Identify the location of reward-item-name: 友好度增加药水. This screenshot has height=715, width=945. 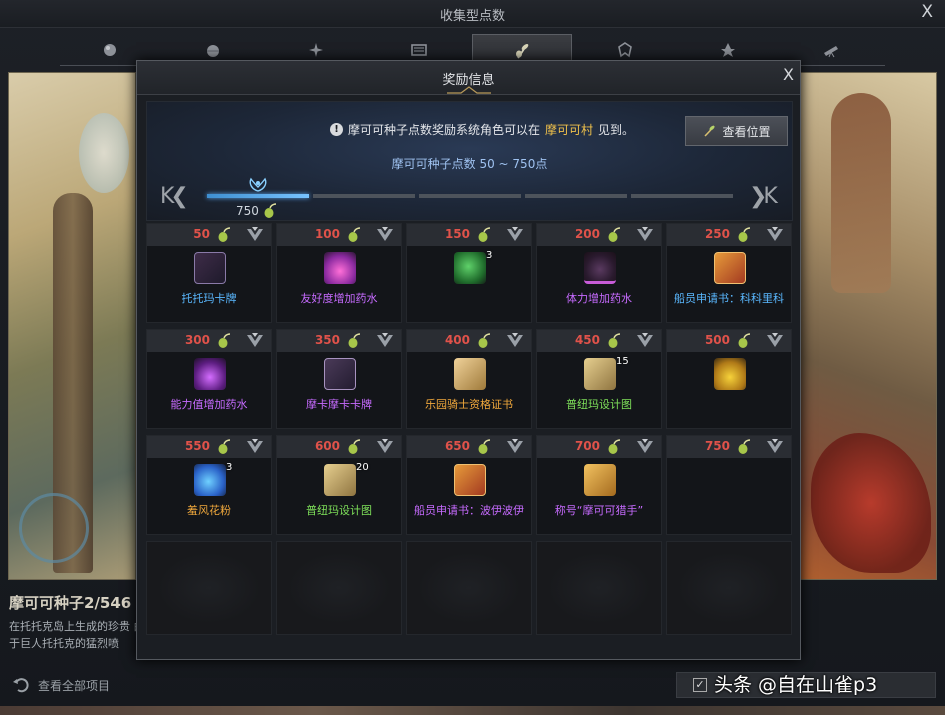
(339, 298).